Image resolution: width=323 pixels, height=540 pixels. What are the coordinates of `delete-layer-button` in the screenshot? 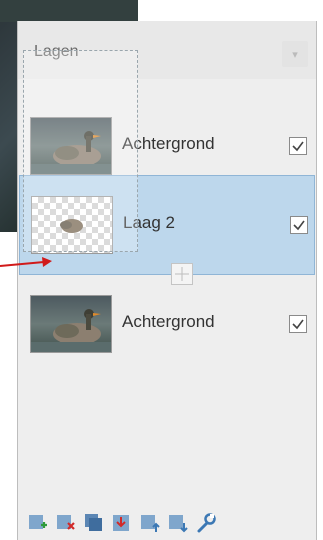 It's located at (66, 523).